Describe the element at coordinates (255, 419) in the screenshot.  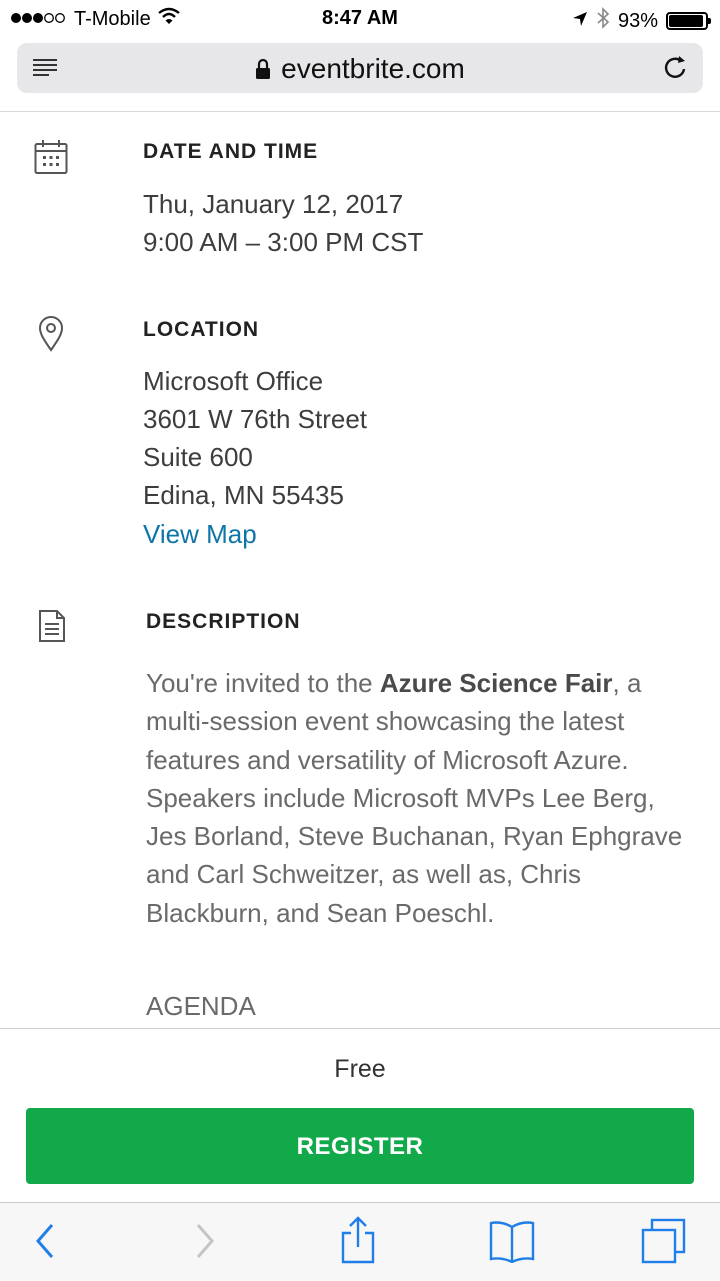
I see `location-street: 3601 W 76th Street` at that location.